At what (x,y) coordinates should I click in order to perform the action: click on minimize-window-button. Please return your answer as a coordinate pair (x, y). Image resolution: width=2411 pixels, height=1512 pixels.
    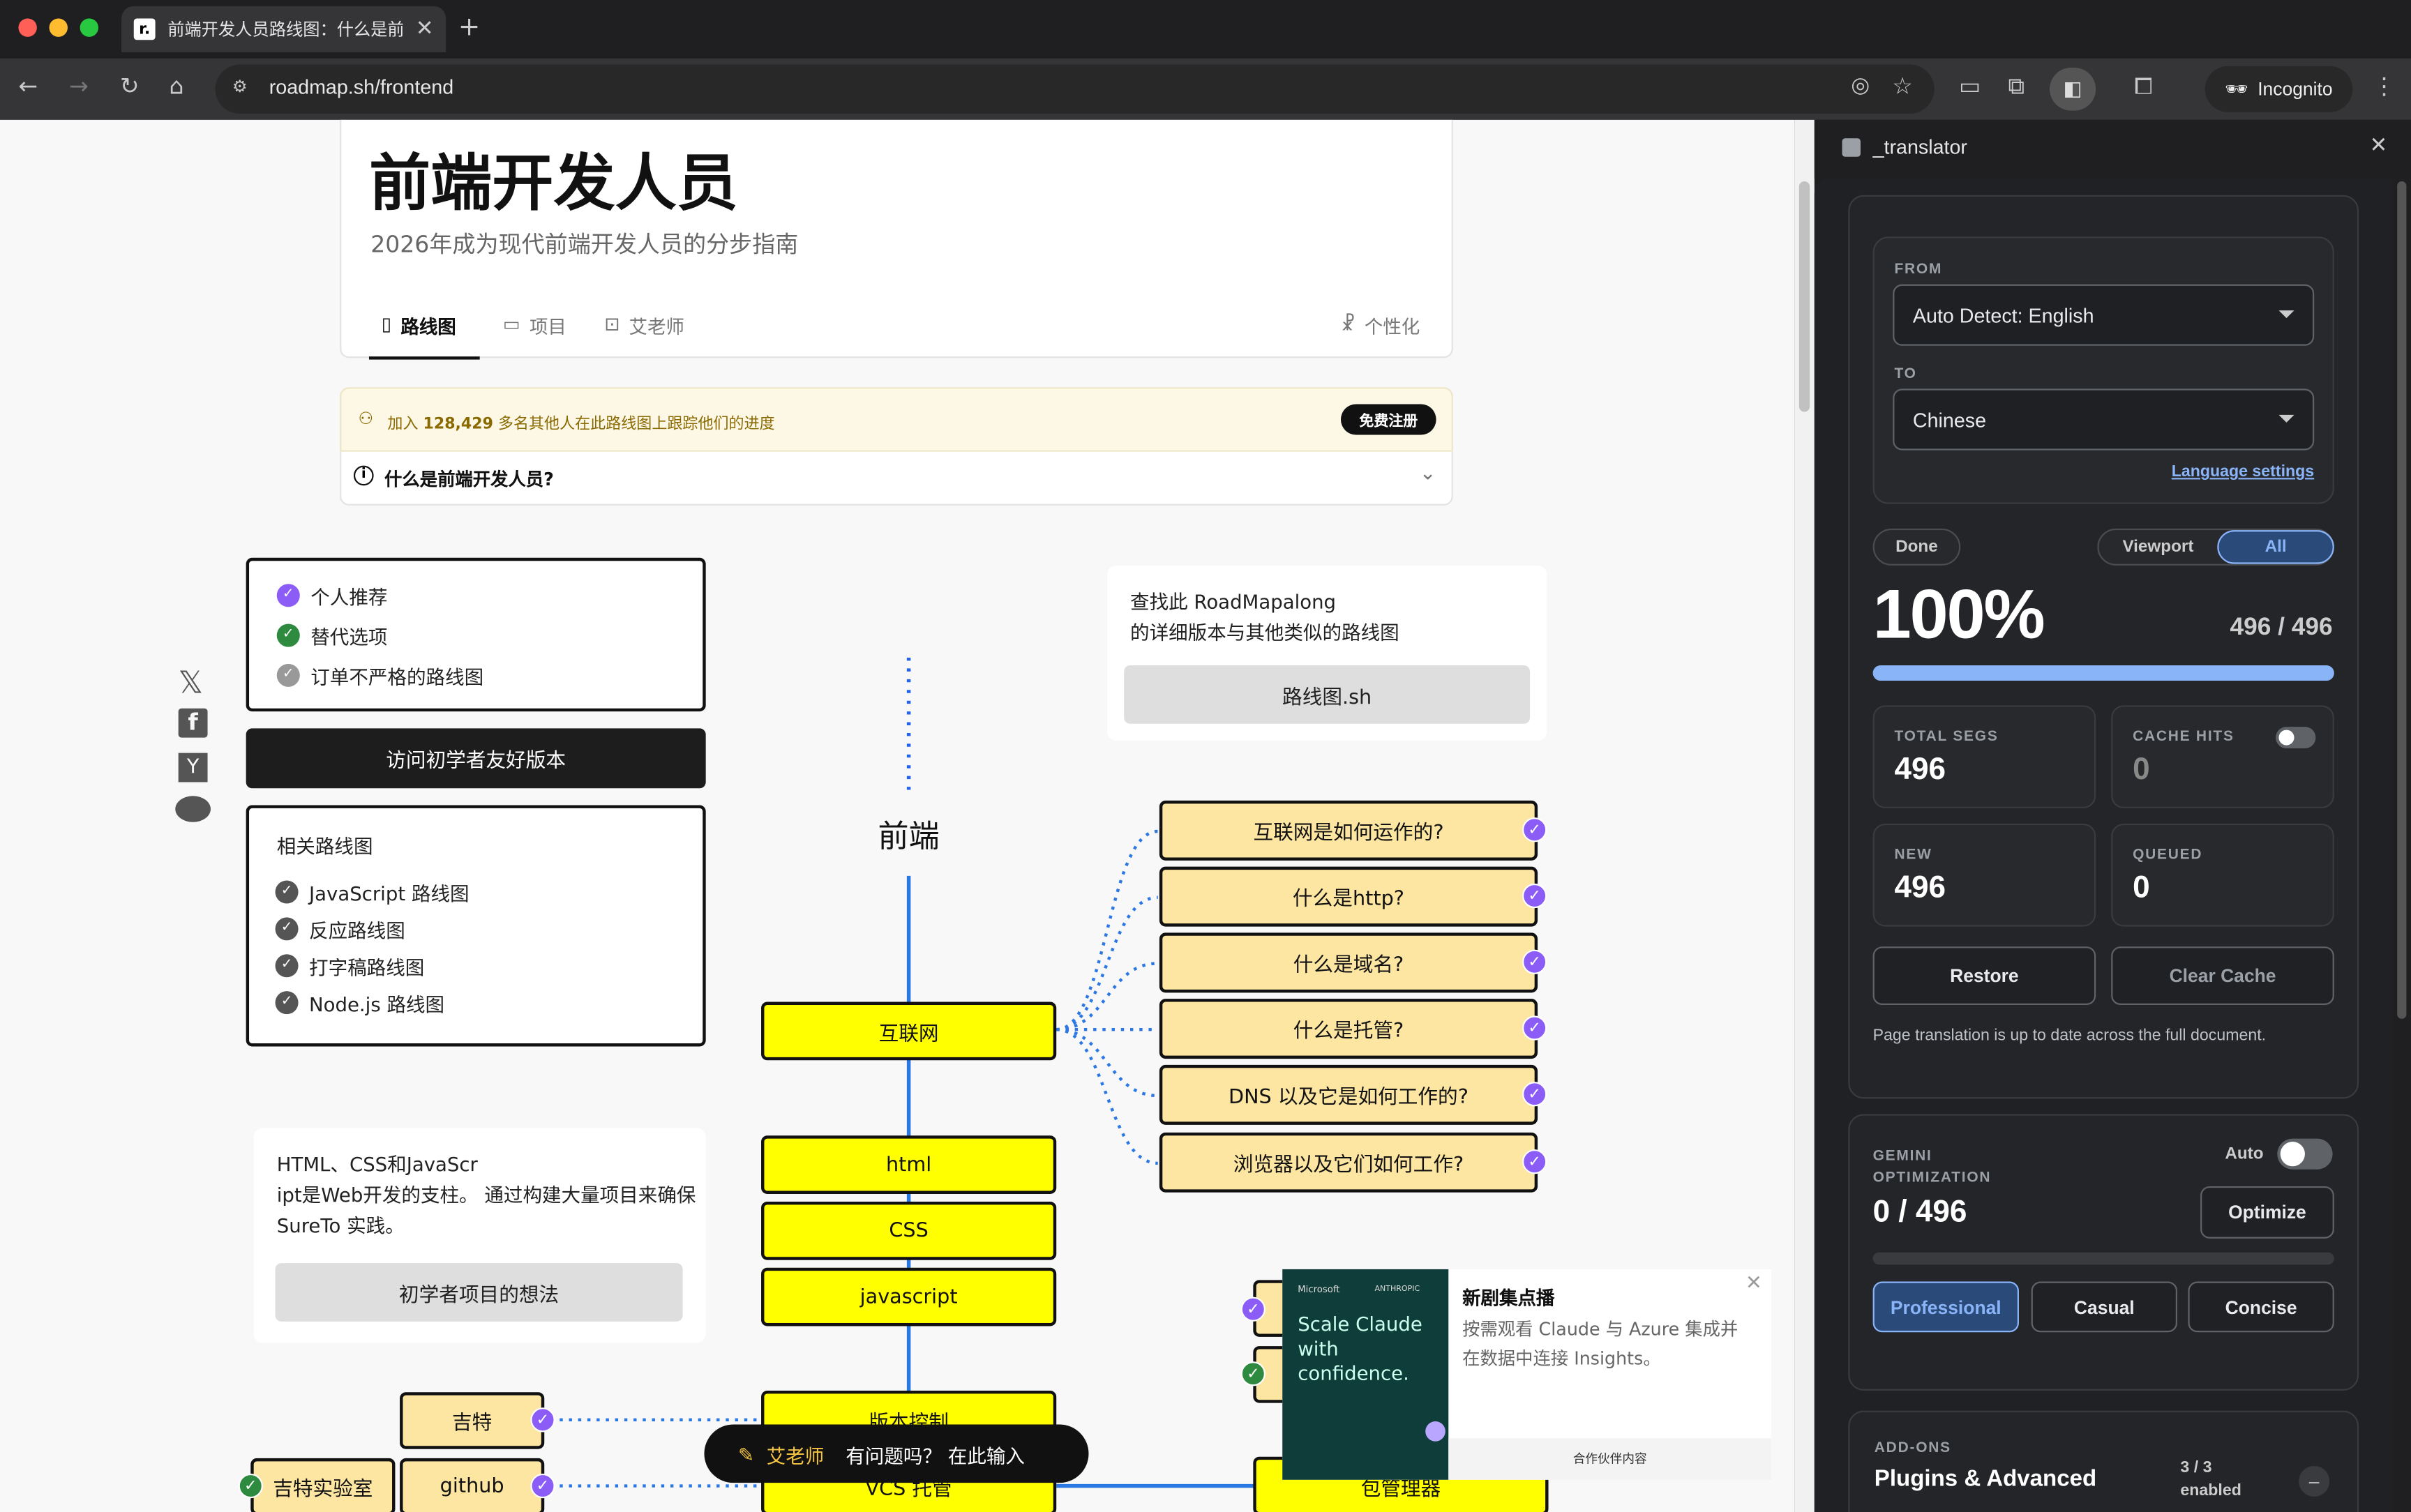
    Looking at the image, I should click on (58, 27).